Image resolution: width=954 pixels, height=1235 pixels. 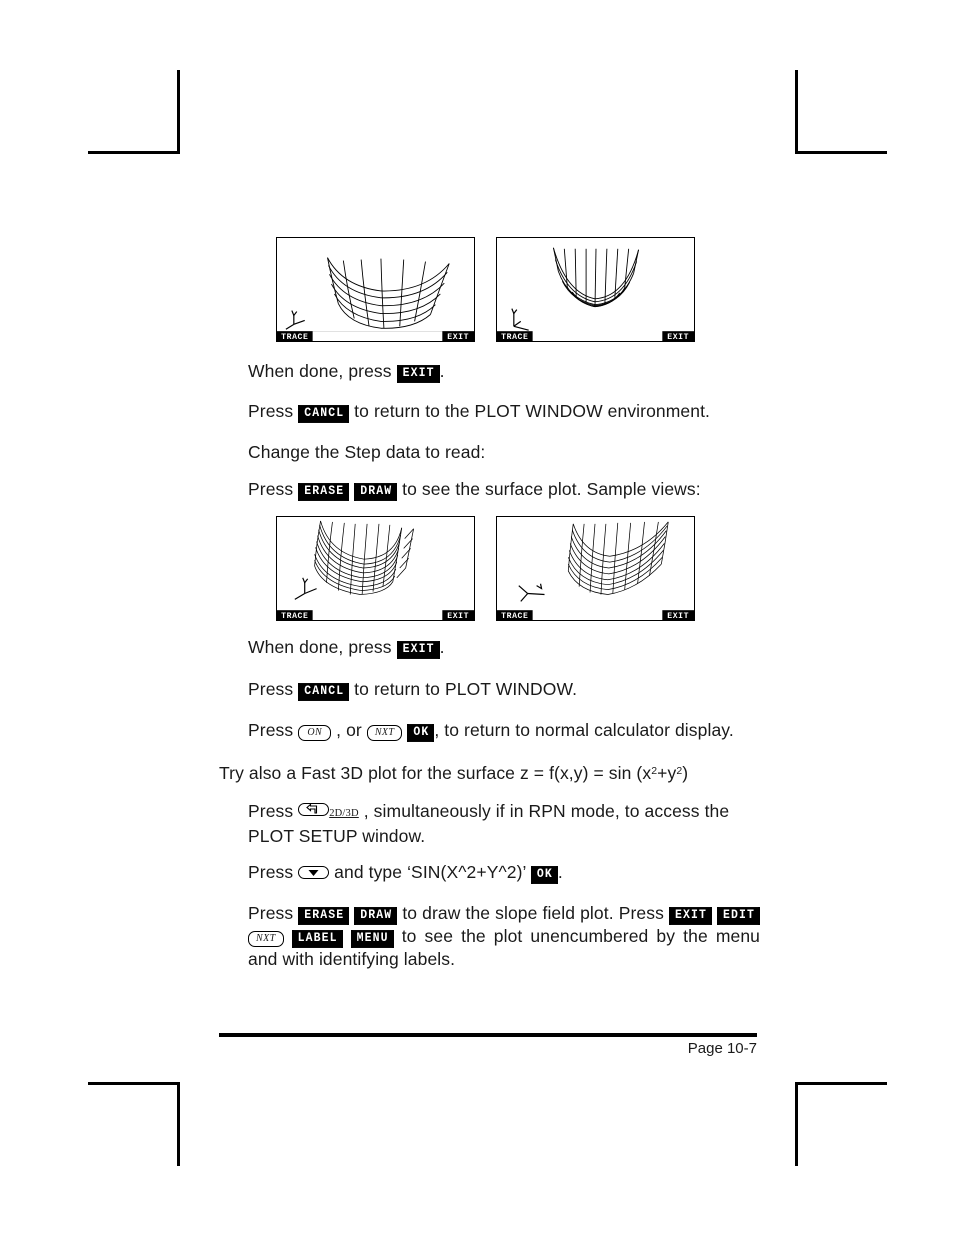 I want to click on text-run: and type ‘SIN(X^2+Y^2)’, so click(x=430, y=872).